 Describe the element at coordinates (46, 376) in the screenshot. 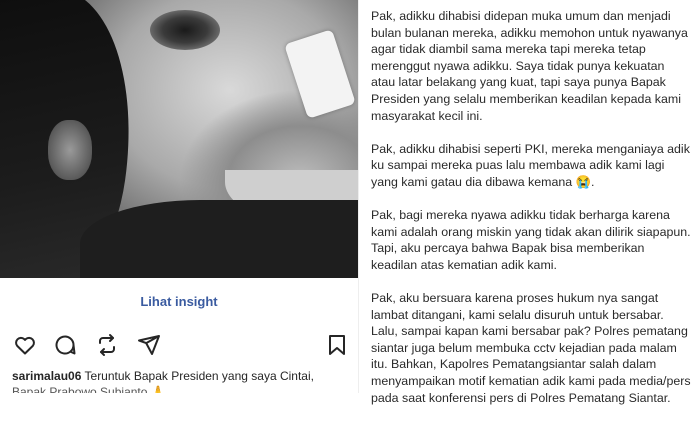

I see `caption-username: sarimalau06` at that location.